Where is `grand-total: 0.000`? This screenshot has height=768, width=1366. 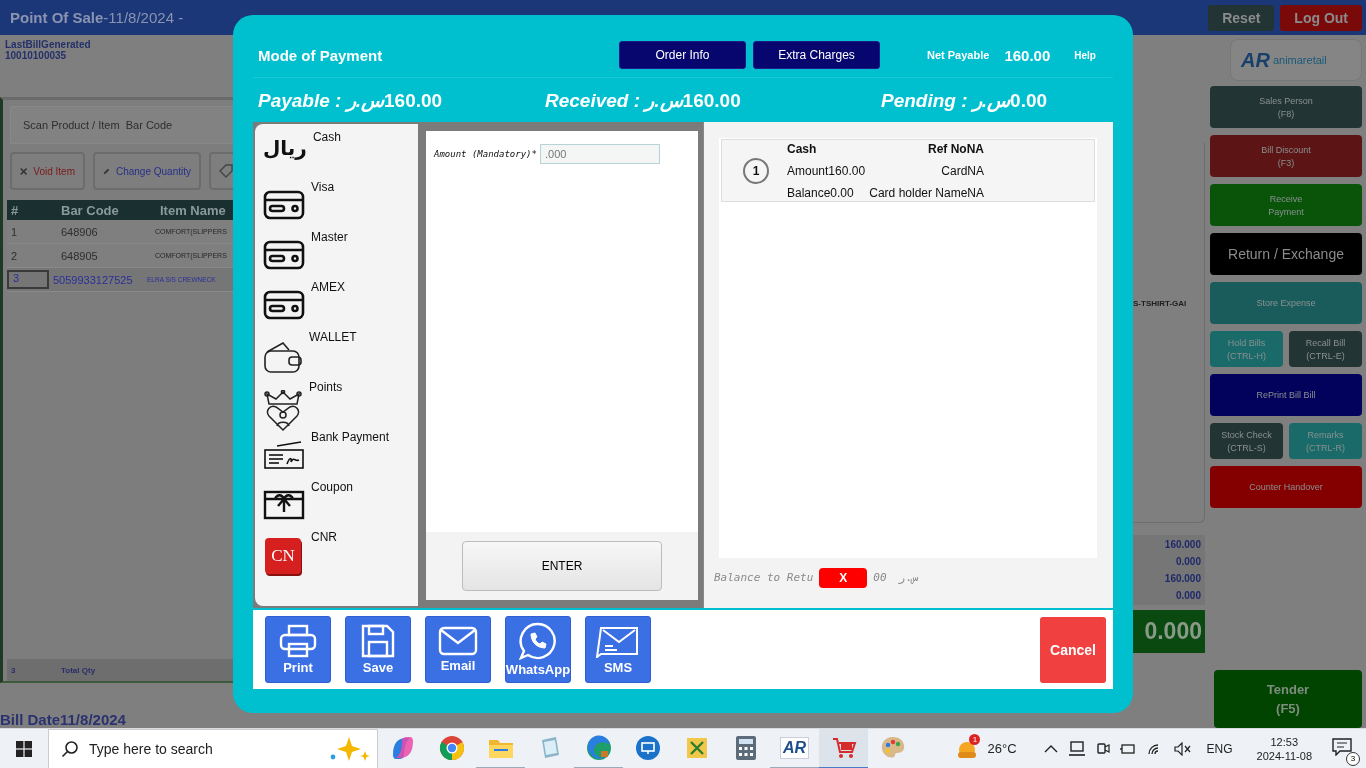
grand-total: 0.000 is located at coordinates (1169, 631).